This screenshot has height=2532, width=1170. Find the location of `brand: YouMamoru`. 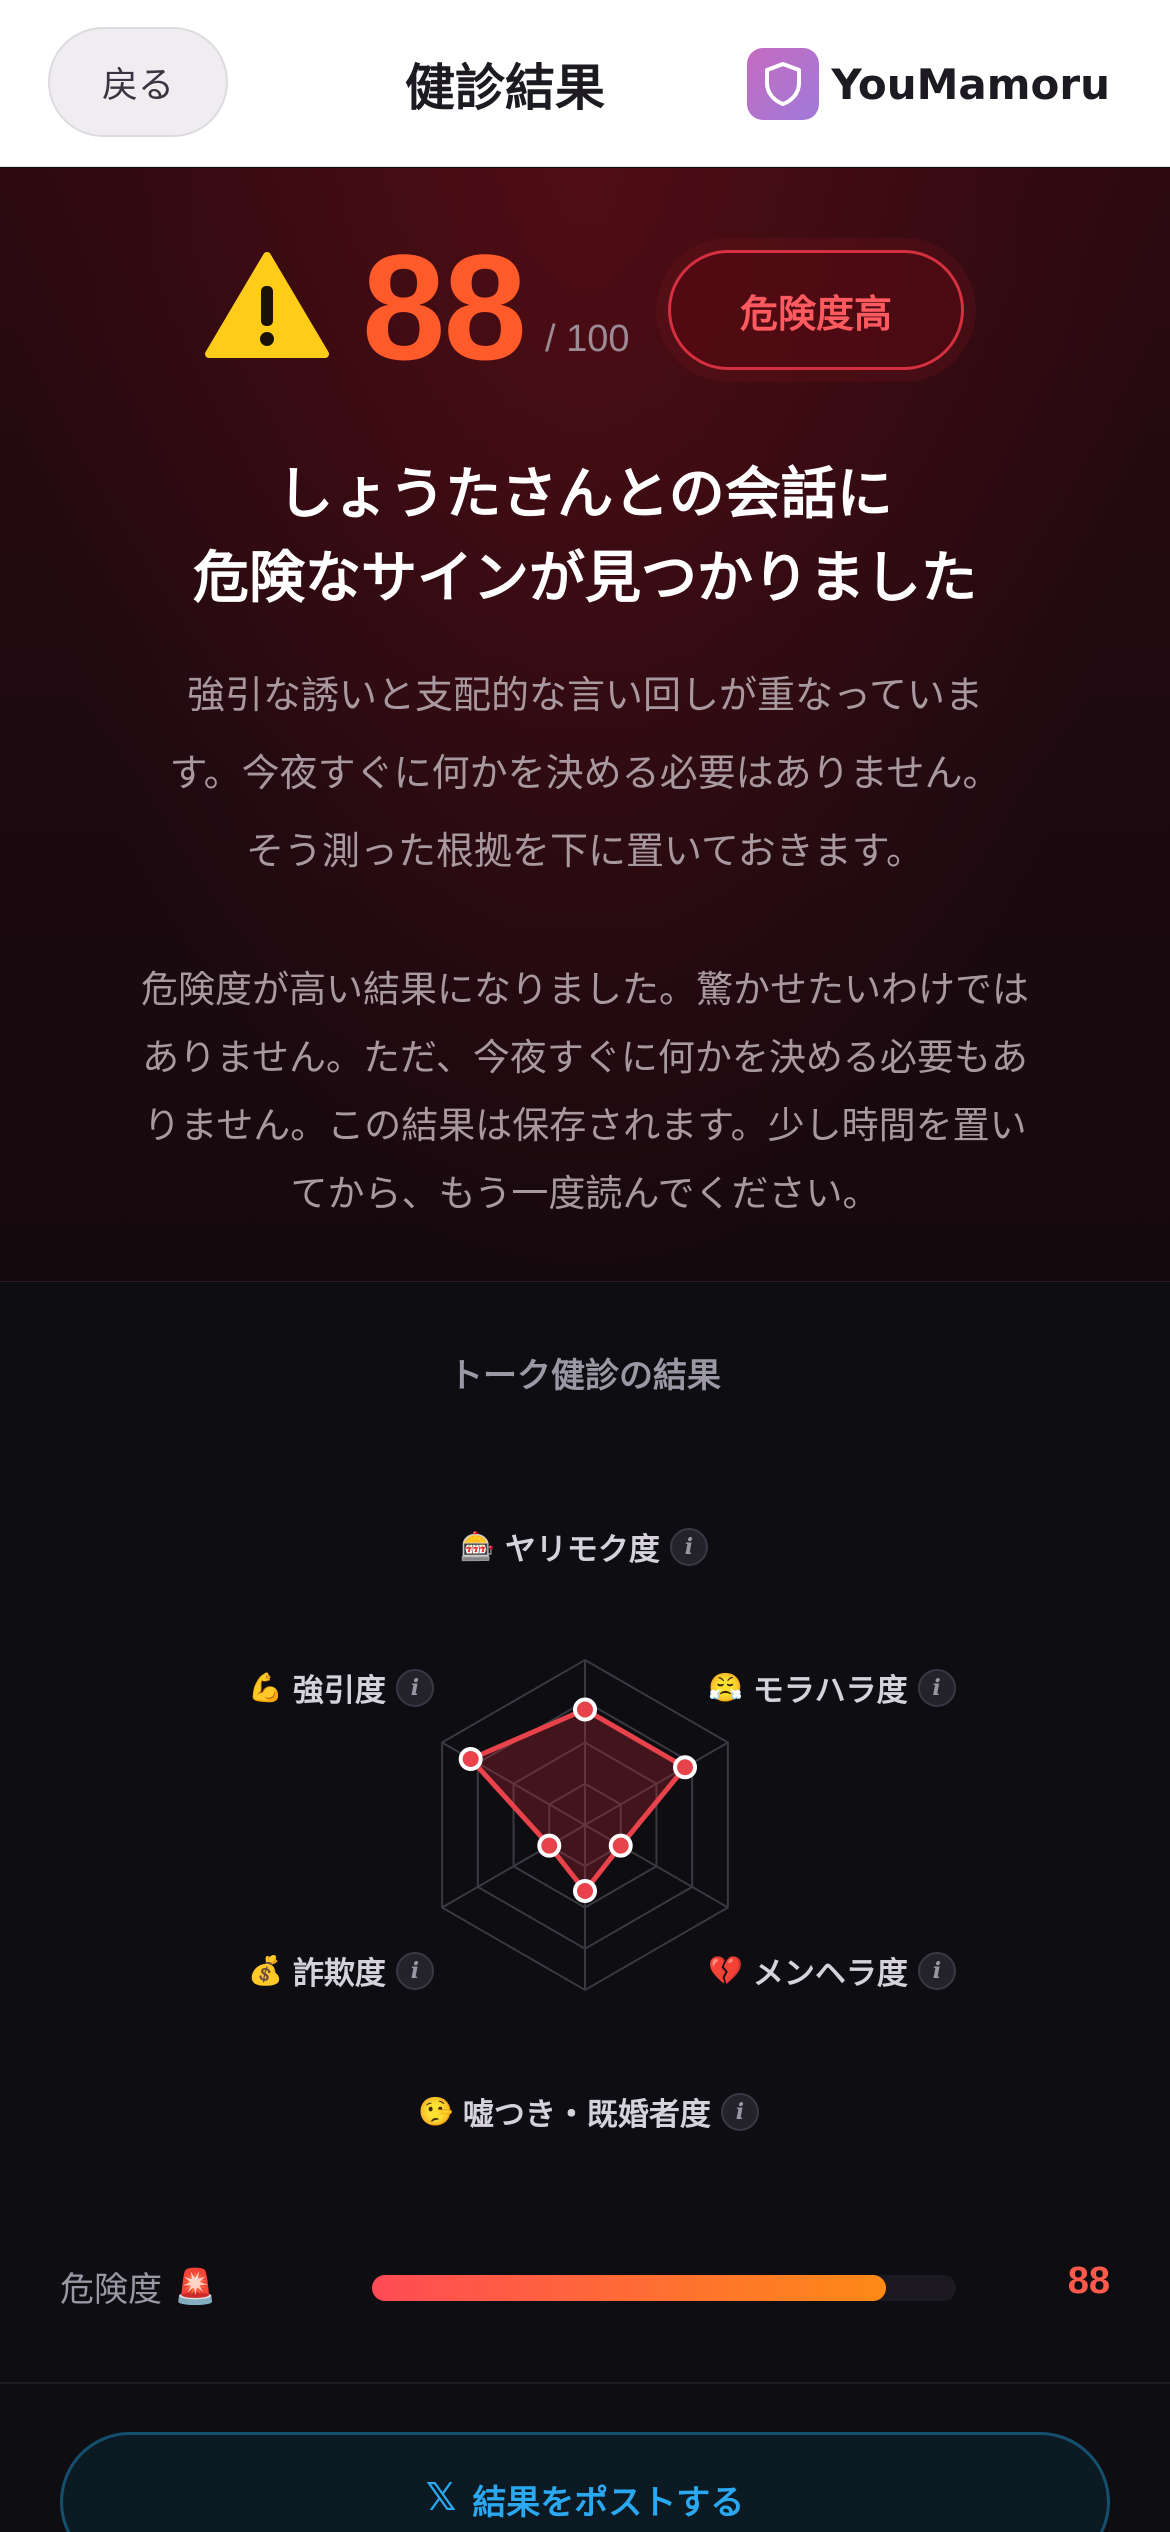

brand: YouMamoru is located at coordinates (928, 84).